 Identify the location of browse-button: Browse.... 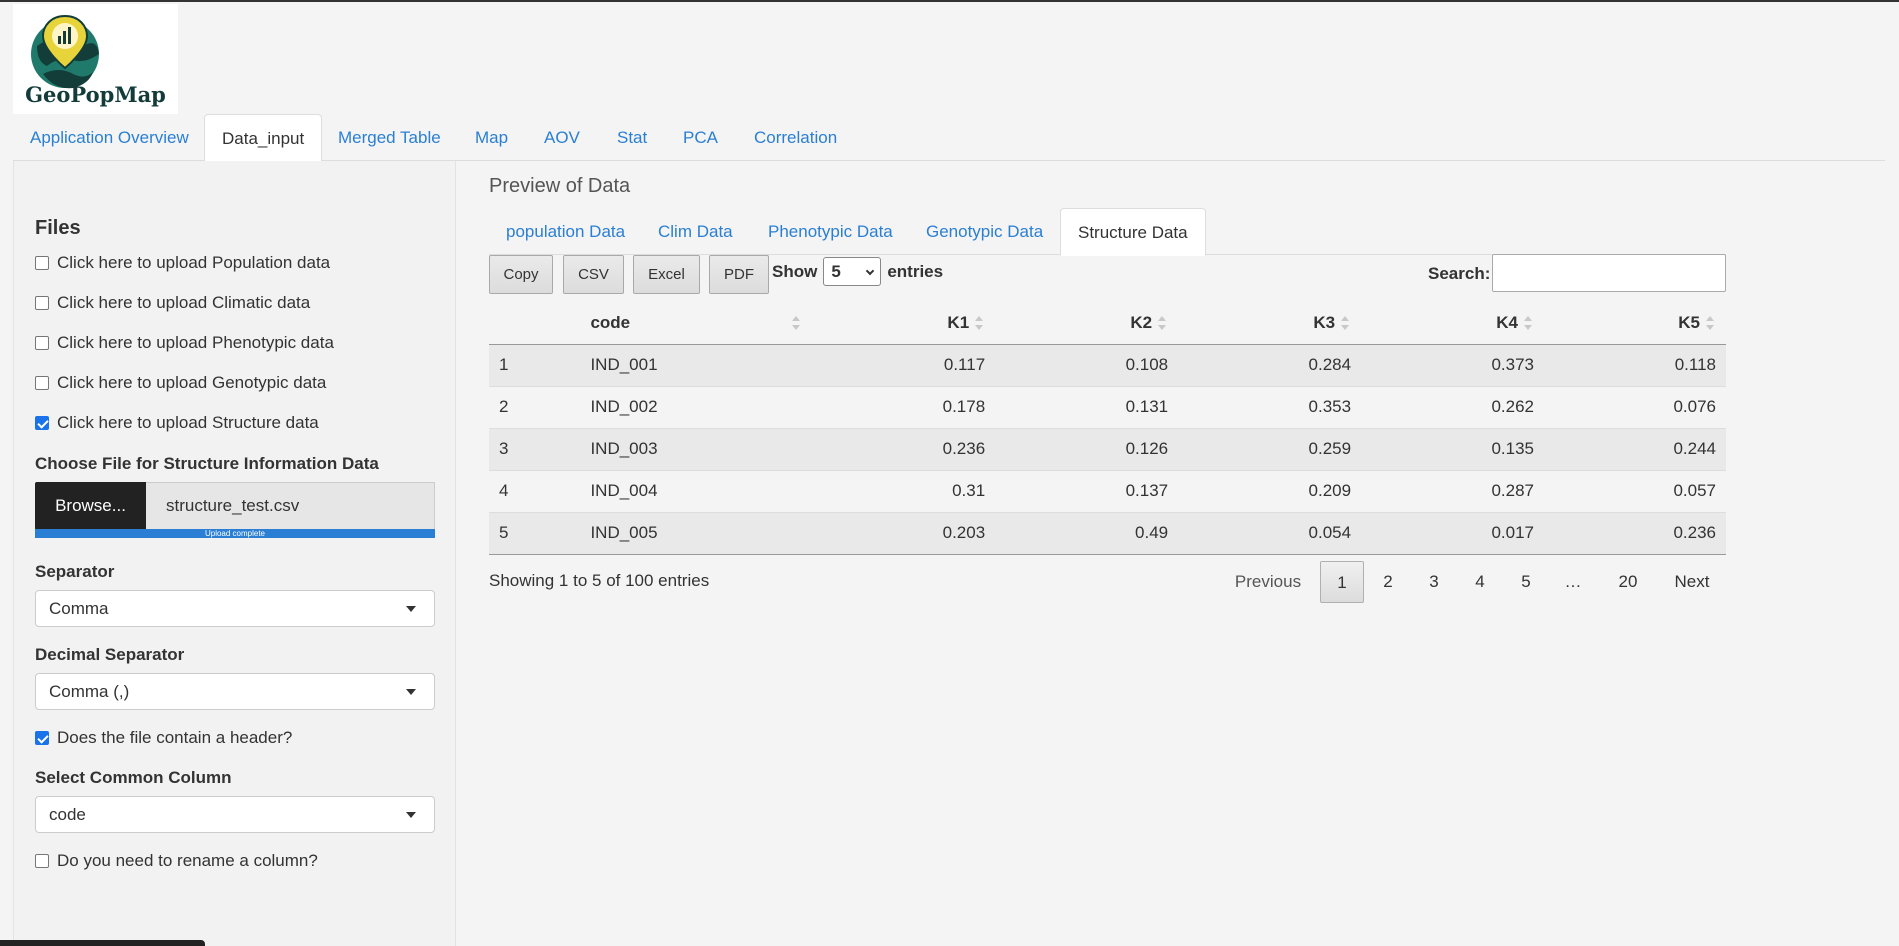
(90, 506).